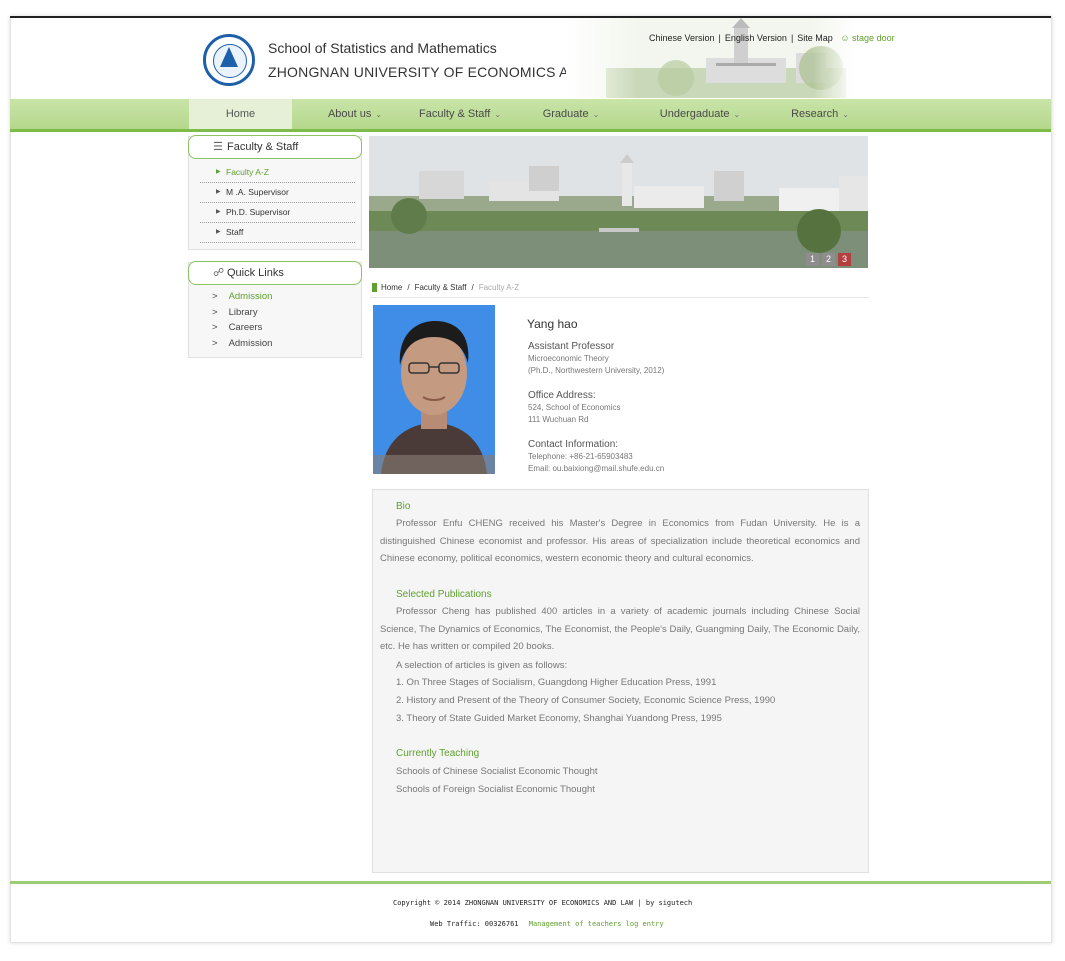  Describe the element at coordinates (565, 114) in the screenshot. I see `nav-label: Graduate` at that location.